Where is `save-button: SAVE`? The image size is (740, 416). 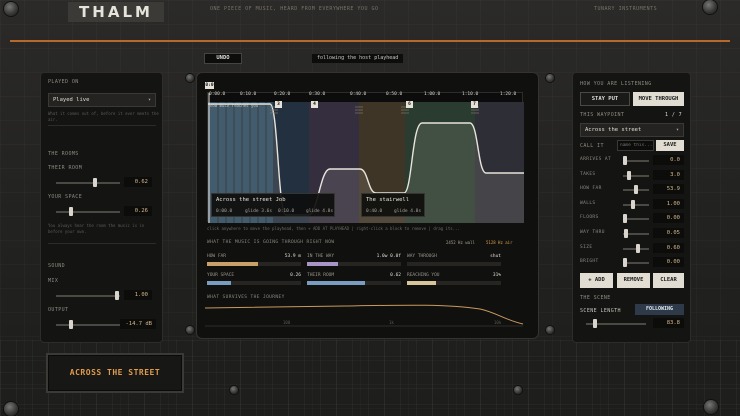
save-button: SAVE is located at coordinates (670, 145).